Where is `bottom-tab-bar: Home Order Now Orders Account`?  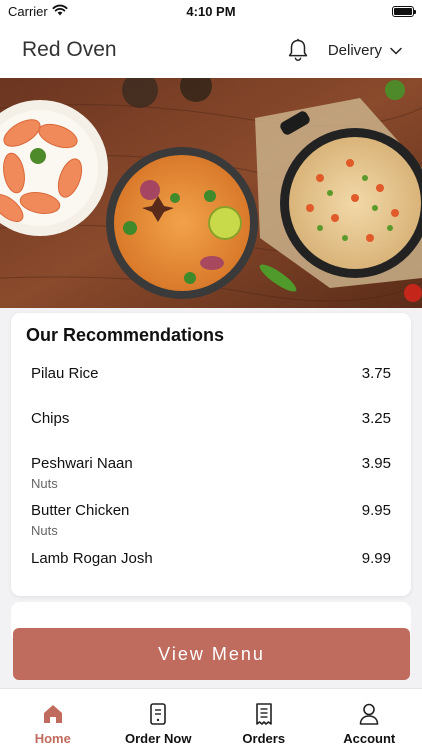
bottom-tab-bar: Home Order Now Orders Account is located at coordinates (211, 719).